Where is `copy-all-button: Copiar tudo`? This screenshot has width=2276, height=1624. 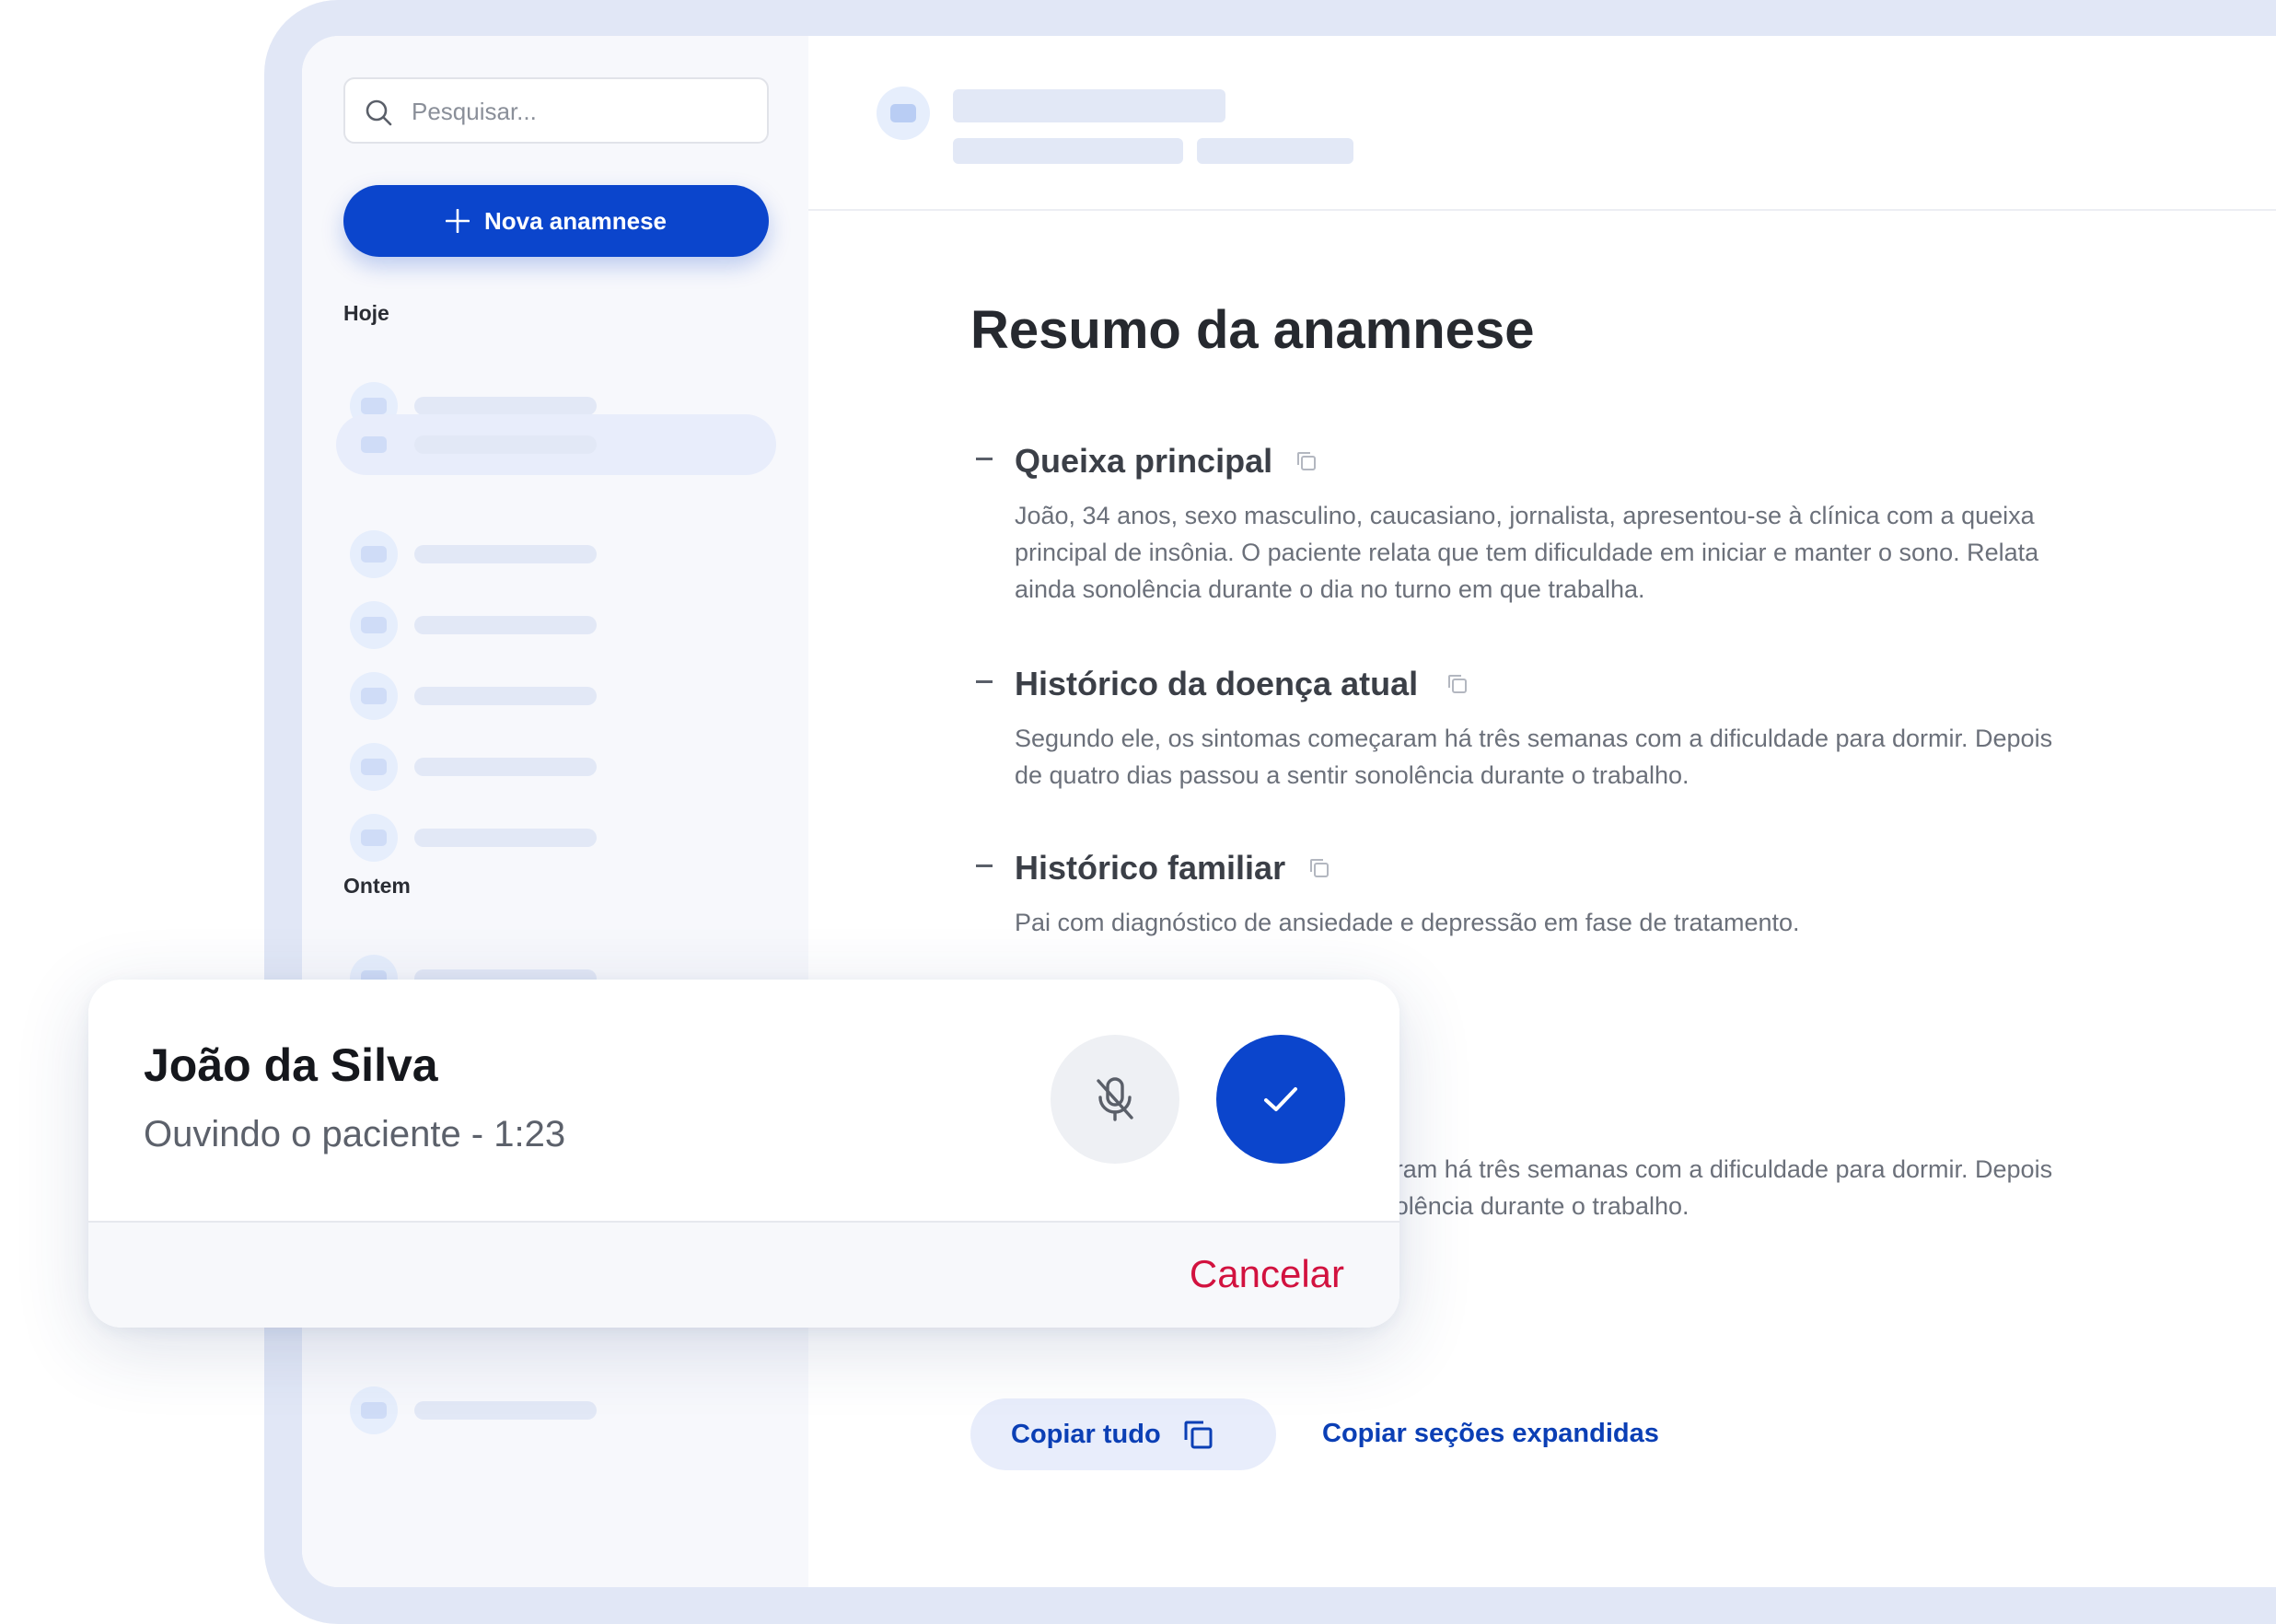 copy-all-button: Copiar tudo is located at coordinates (1123, 1434).